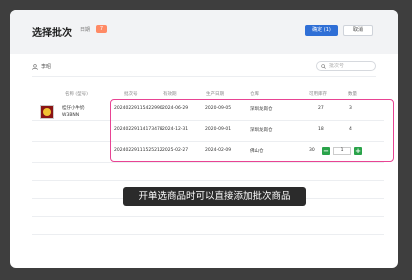 The height and width of the screenshot is (280, 412). Describe the element at coordinates (46, 67) in the screenshot. I see `user-label: 李昭` at that location.